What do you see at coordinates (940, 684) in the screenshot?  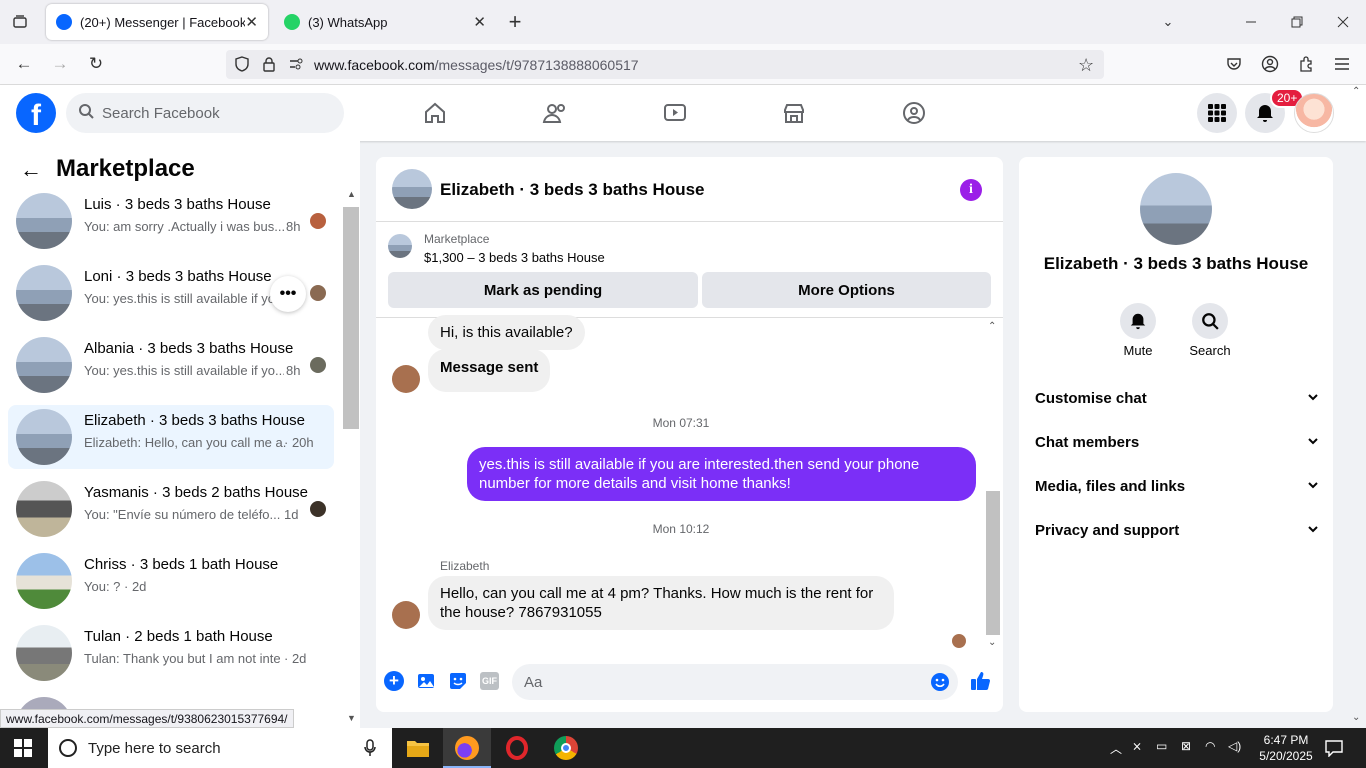 I see `emoji-icon` at bounding box center [940, 684].